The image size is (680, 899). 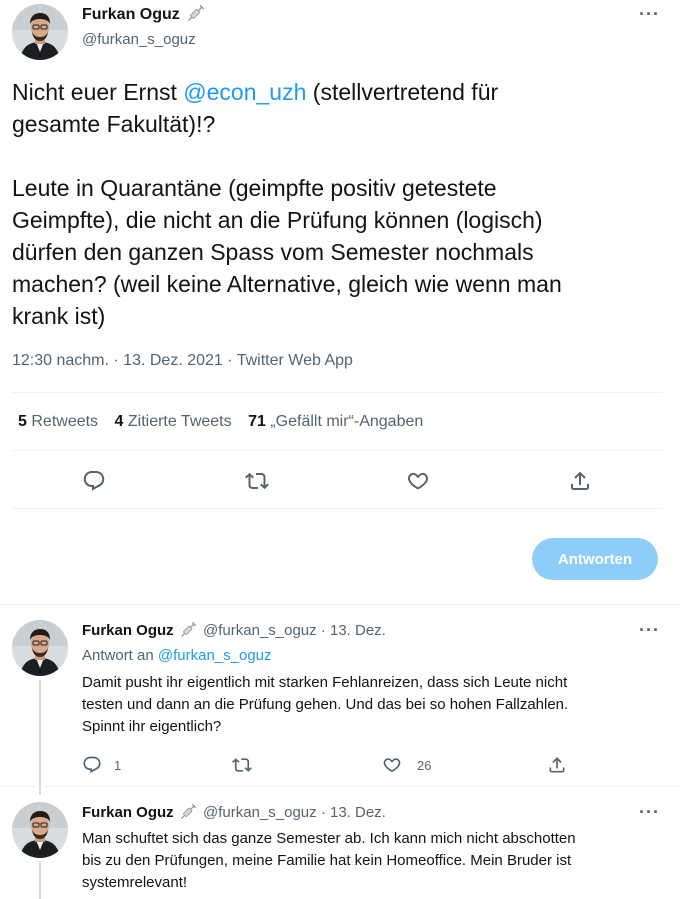 What do you see at coordinates (58, 421) in the screenshot?
I see `retweets-stat: 5 Retweets` at bounding box center [58, 421].